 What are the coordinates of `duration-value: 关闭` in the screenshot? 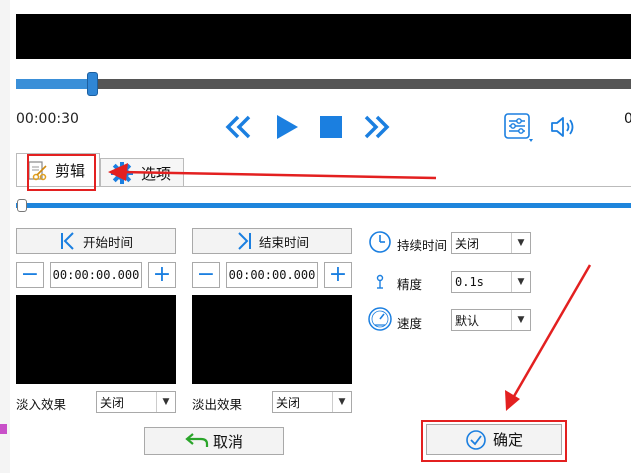 It's located at (467, 243).